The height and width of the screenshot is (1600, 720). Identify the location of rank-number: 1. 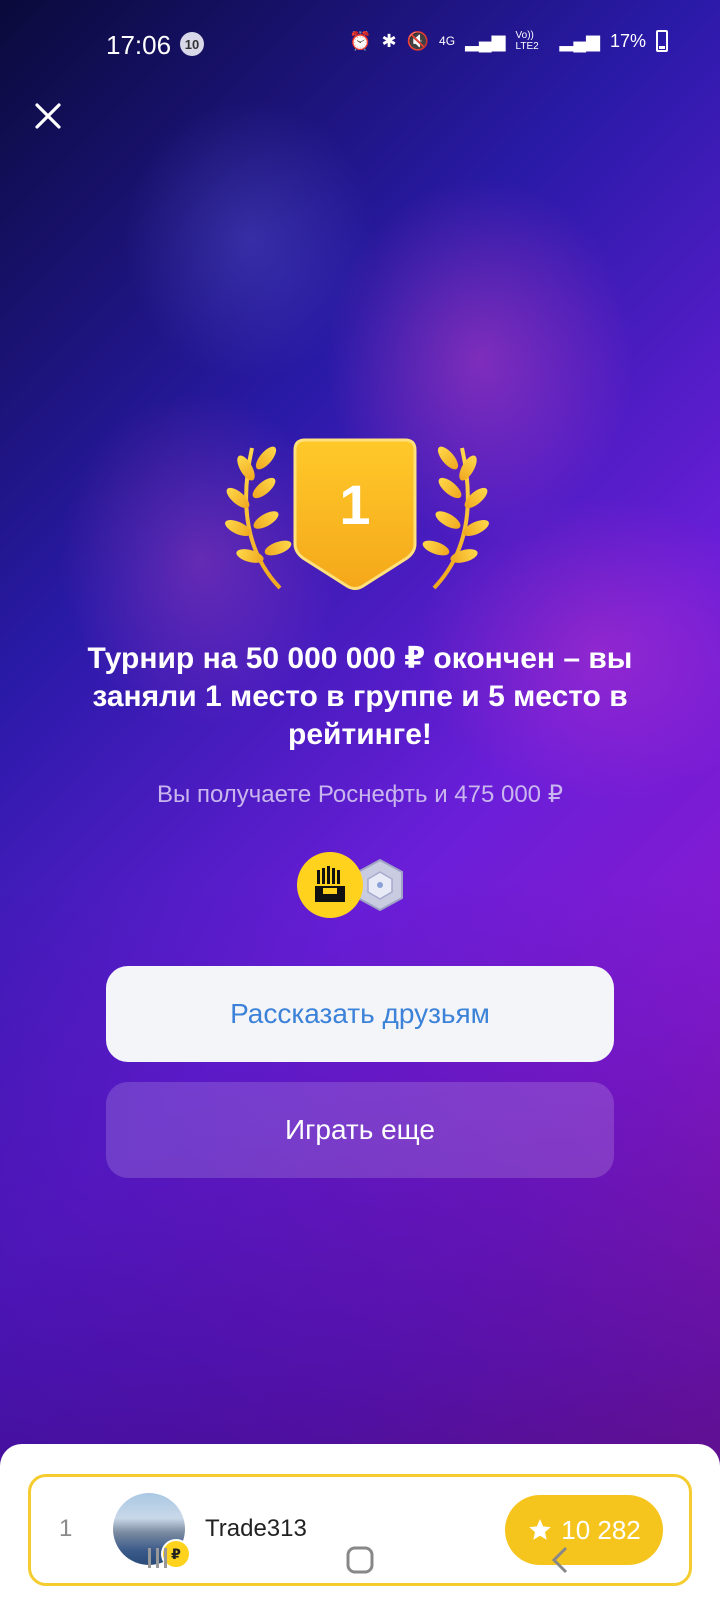
(355, 504).